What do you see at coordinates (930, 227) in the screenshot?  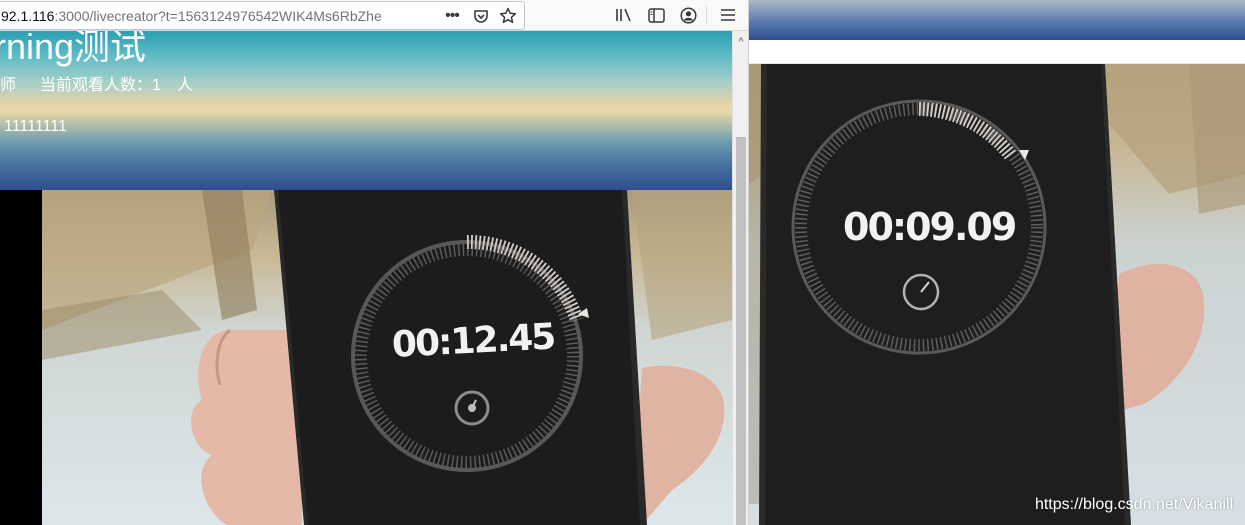 I see `stopwatch-time-right: 00:09.09` at bounding box center [930, 227].